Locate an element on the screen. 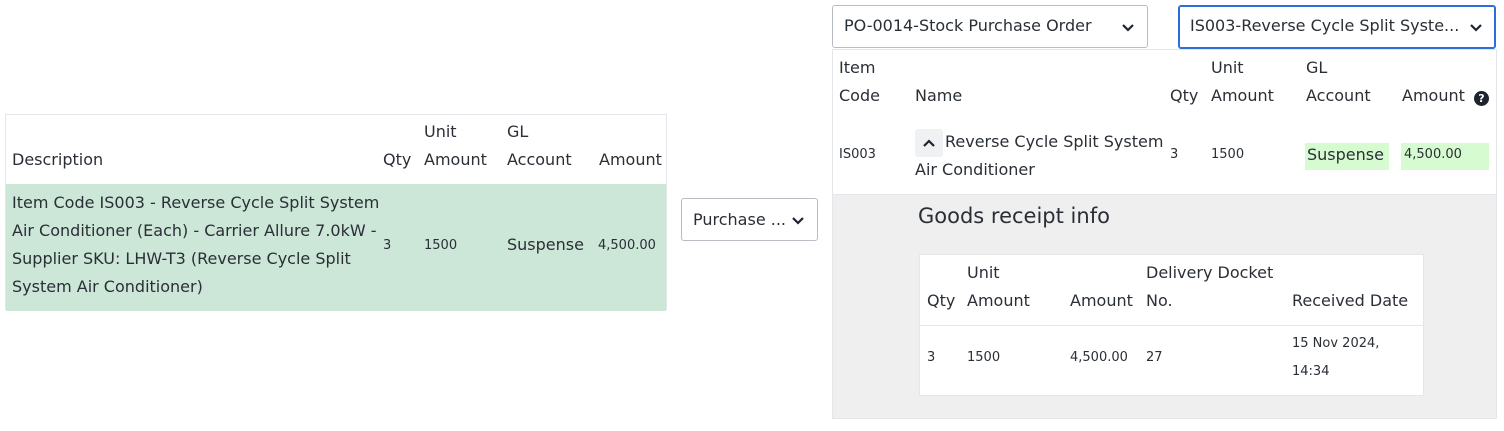 Image resolution: width=1504 pixels, height=431 pixels. item-name-line2: Air Conditioner is located at coordinates (975, 169).